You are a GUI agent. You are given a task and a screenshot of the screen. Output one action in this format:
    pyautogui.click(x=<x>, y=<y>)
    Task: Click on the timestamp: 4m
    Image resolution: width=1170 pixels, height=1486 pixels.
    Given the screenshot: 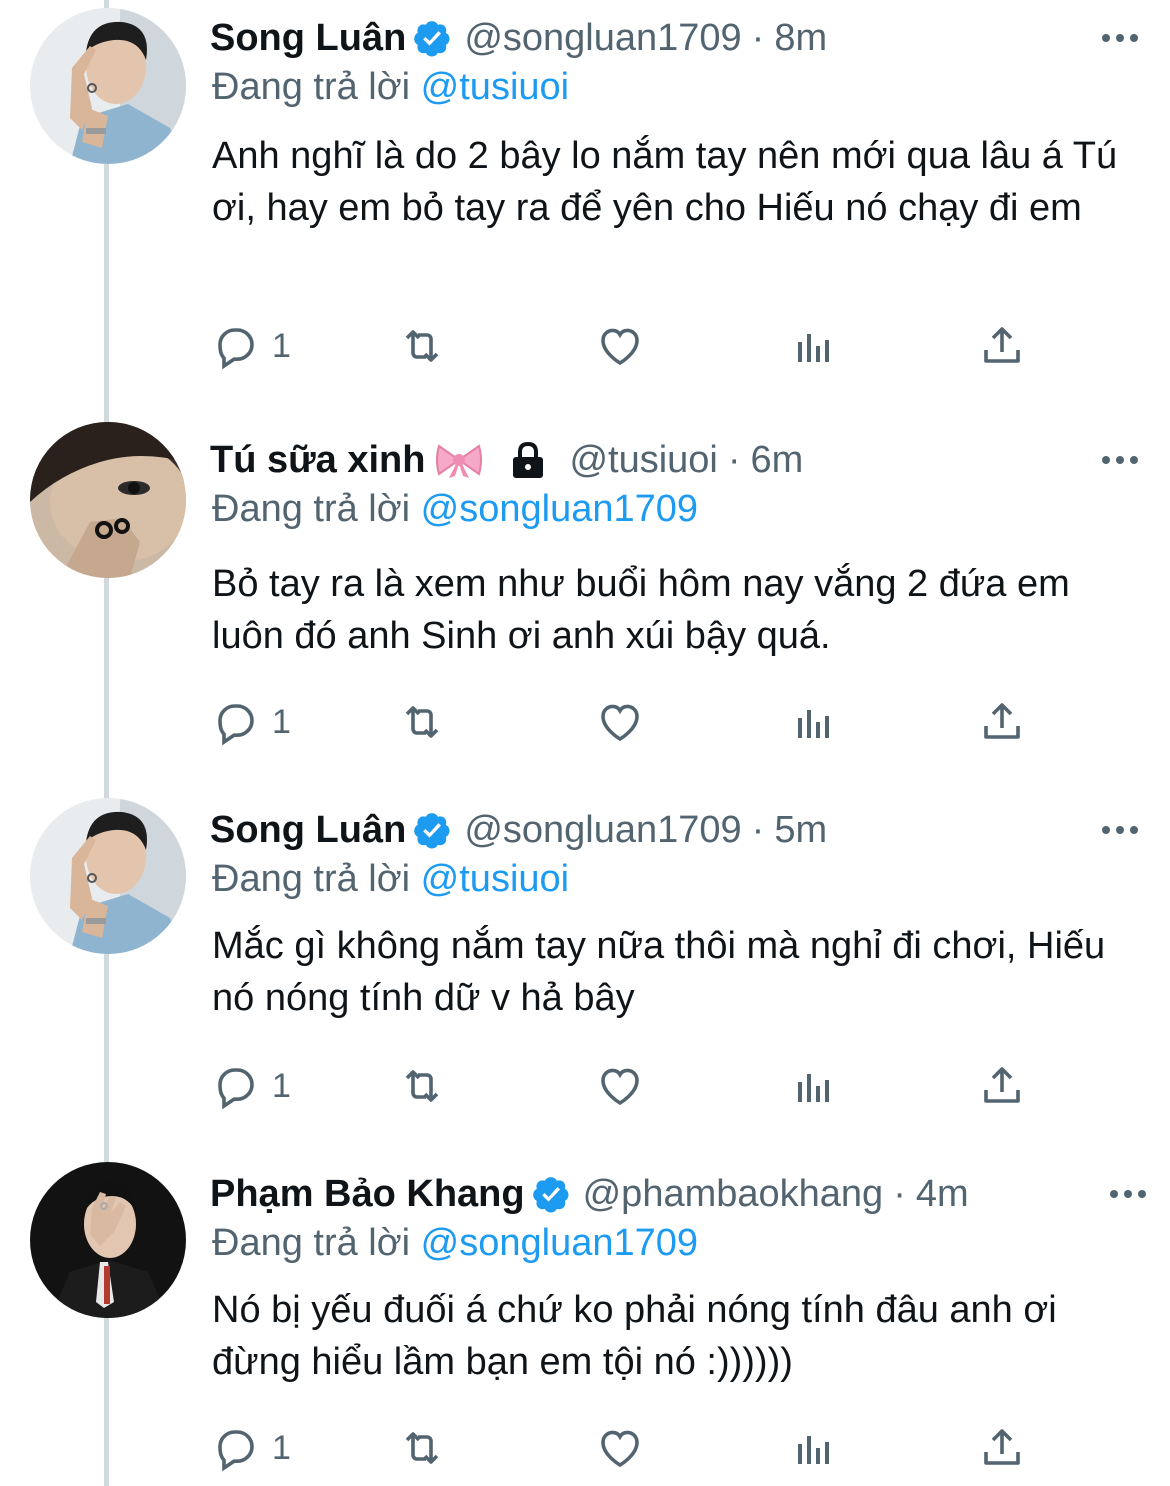 What is the action you would take?
    pyautogui.click(x=942, y=1194)
    